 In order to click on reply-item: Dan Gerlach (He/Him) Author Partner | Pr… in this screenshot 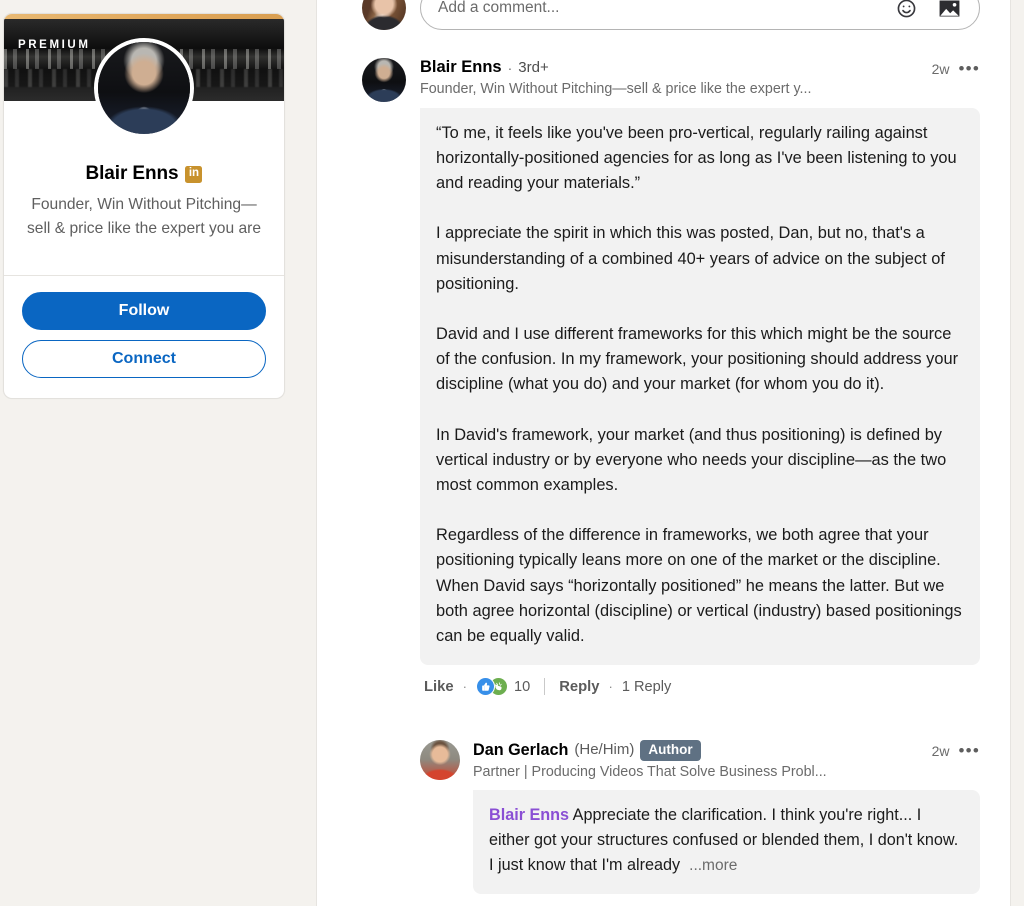, I will do `click(700, 817)`.